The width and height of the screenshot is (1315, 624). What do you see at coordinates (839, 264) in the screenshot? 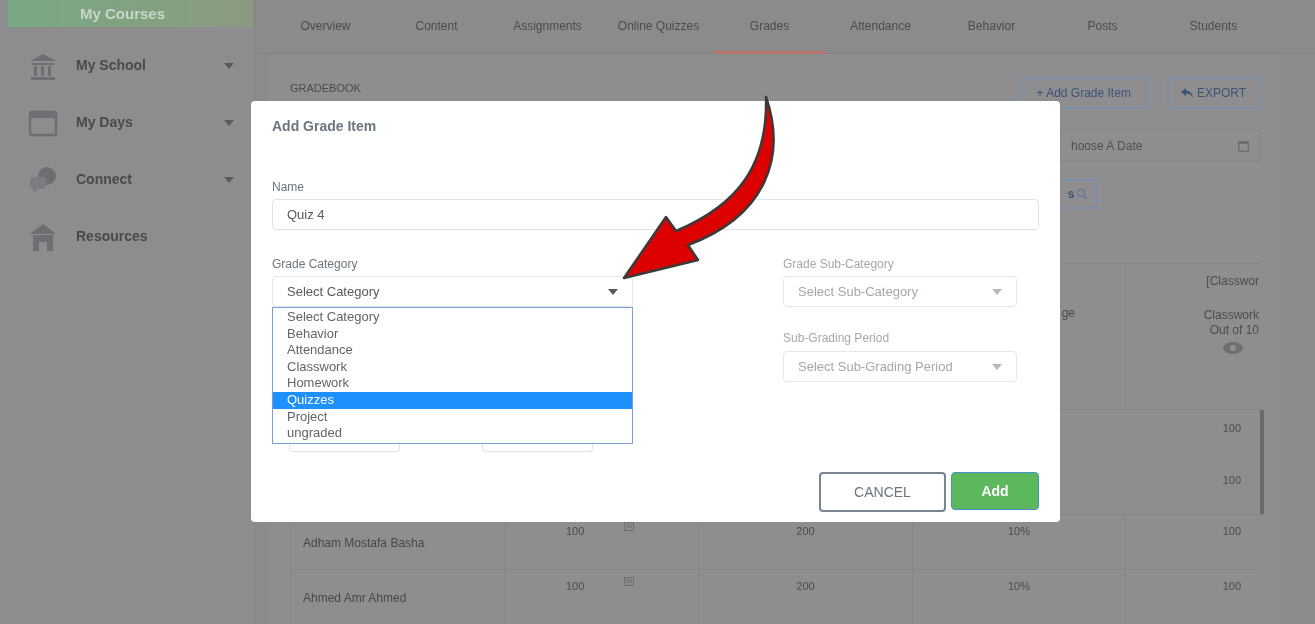
I see `field-label: Grade Sub-Category` at bounding box center [839, 264].